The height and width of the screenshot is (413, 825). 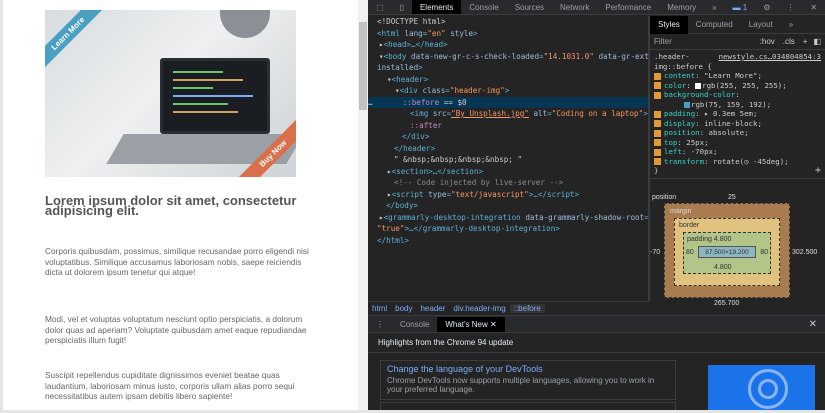 What do you see at coordinates (508, 149) in the screenshot?
I see `dom-node: </header>` at bounding box center [508, 149].